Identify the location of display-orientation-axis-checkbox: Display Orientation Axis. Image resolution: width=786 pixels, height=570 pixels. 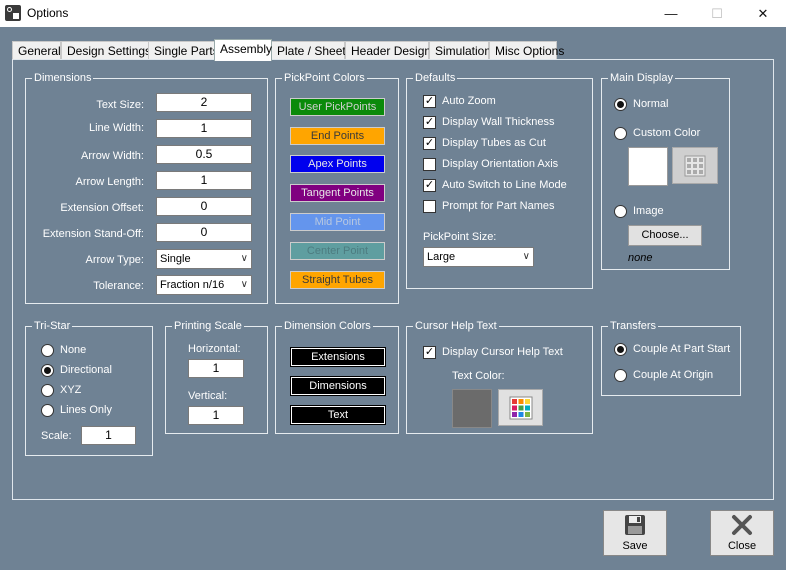
(490, 164).